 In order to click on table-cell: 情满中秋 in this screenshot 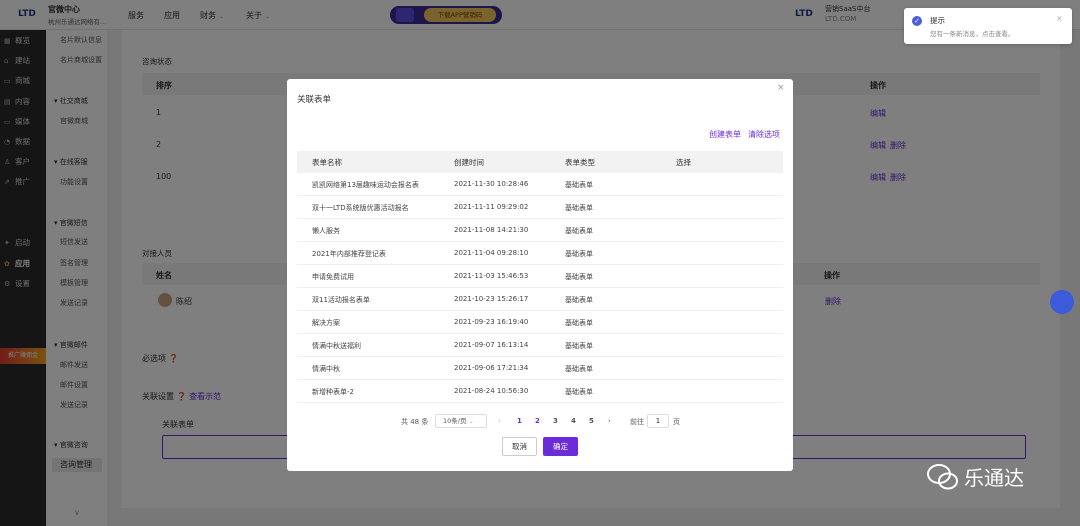, I will do `click(326, 369)`.